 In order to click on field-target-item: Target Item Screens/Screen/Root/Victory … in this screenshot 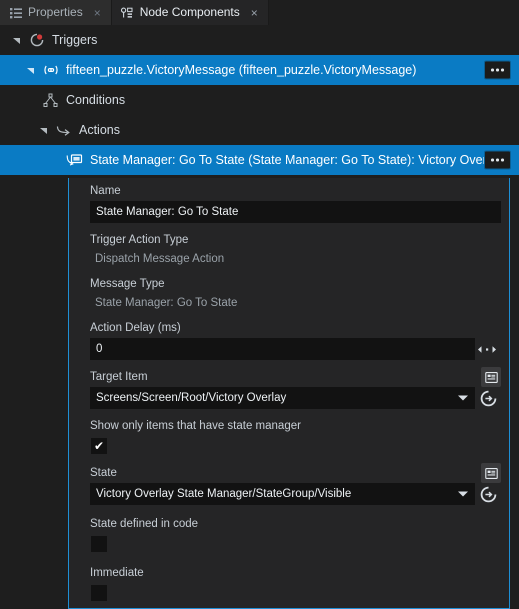, I will do `click(289, 386)`.